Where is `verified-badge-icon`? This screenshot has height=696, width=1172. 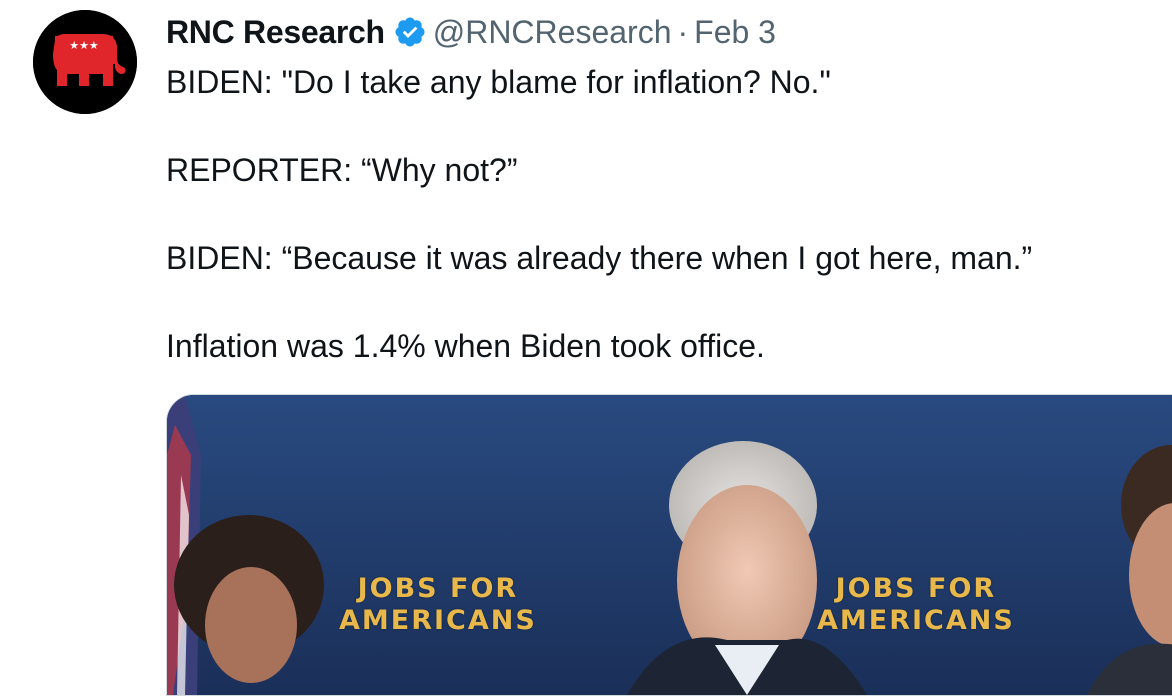
verified-badge-icon is located at coordinates (410, 32).